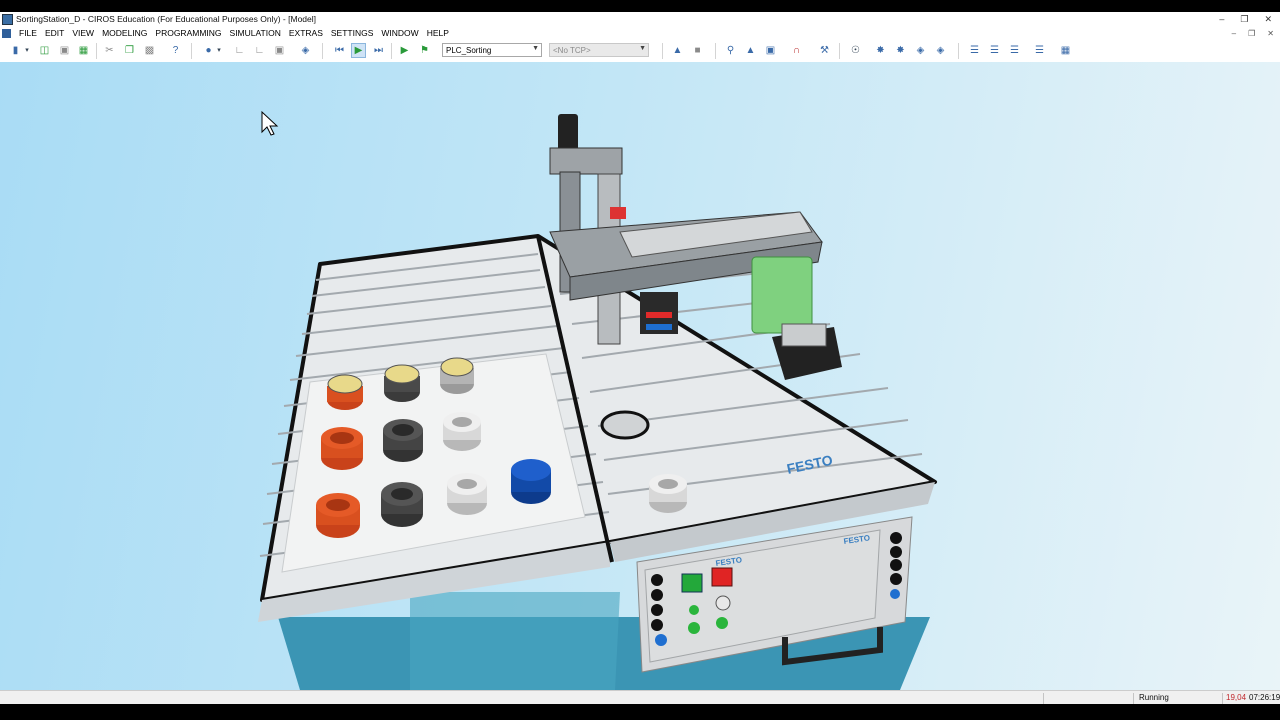 The image size is (1280, 720). What do you see at coordinates (974, 50) in the screenshot?
I see `list-view-icon: ☰` at bounding box center [974, 50].